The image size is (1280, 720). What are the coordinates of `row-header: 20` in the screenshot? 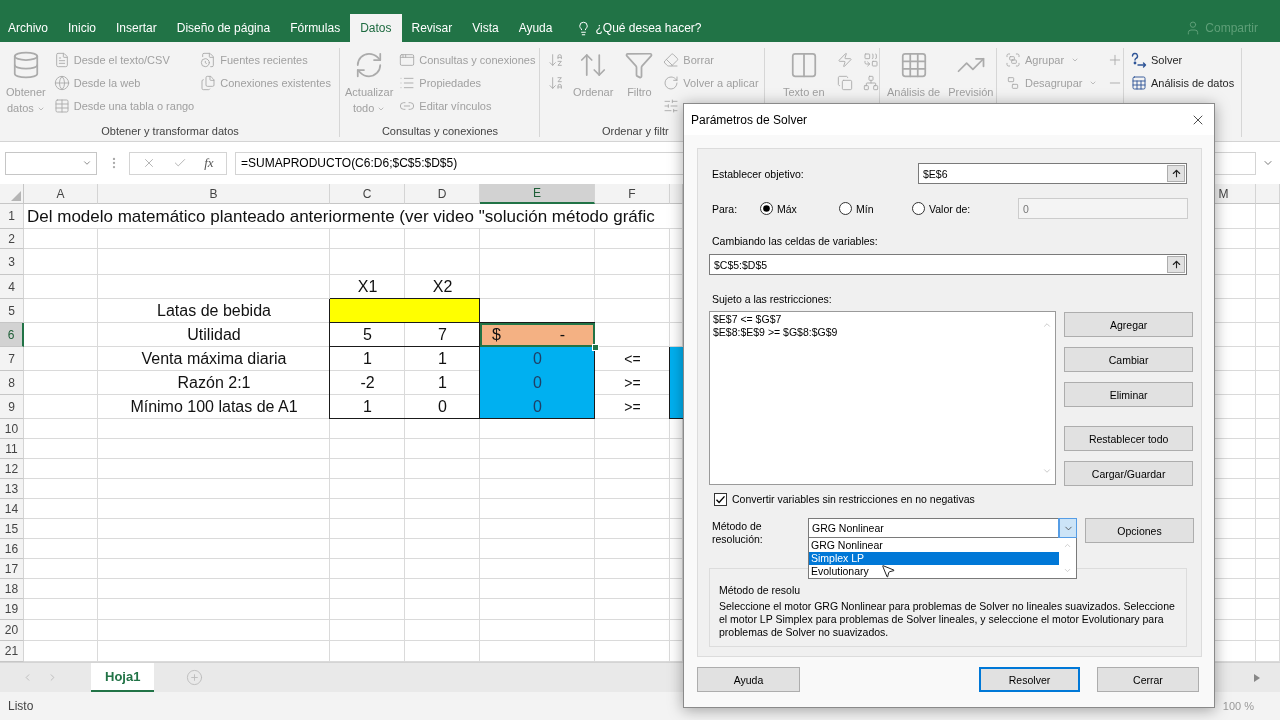 It's located at (12, 630).